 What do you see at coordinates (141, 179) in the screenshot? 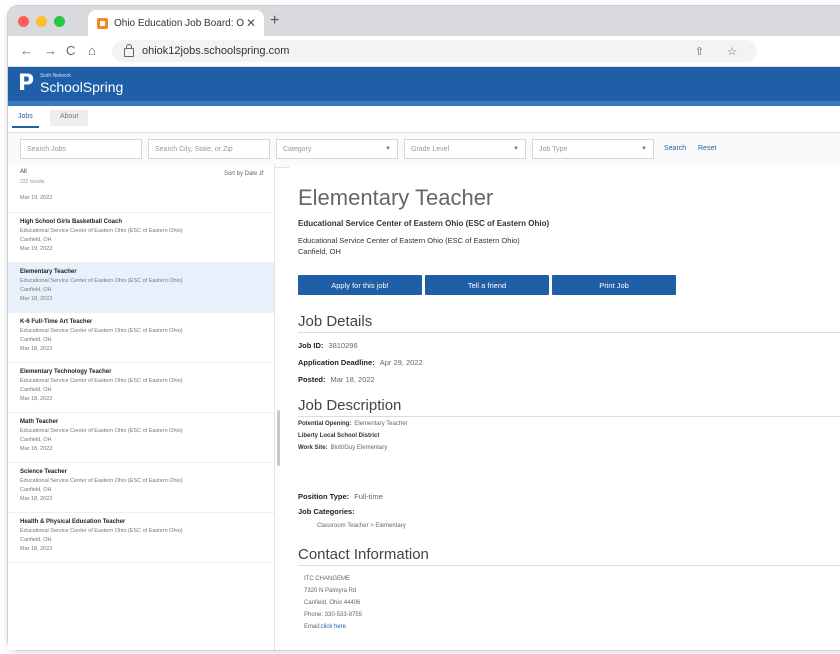
I see `list-header: All 222 results Sort by Date ⇵` at bounding box center [141, 179].